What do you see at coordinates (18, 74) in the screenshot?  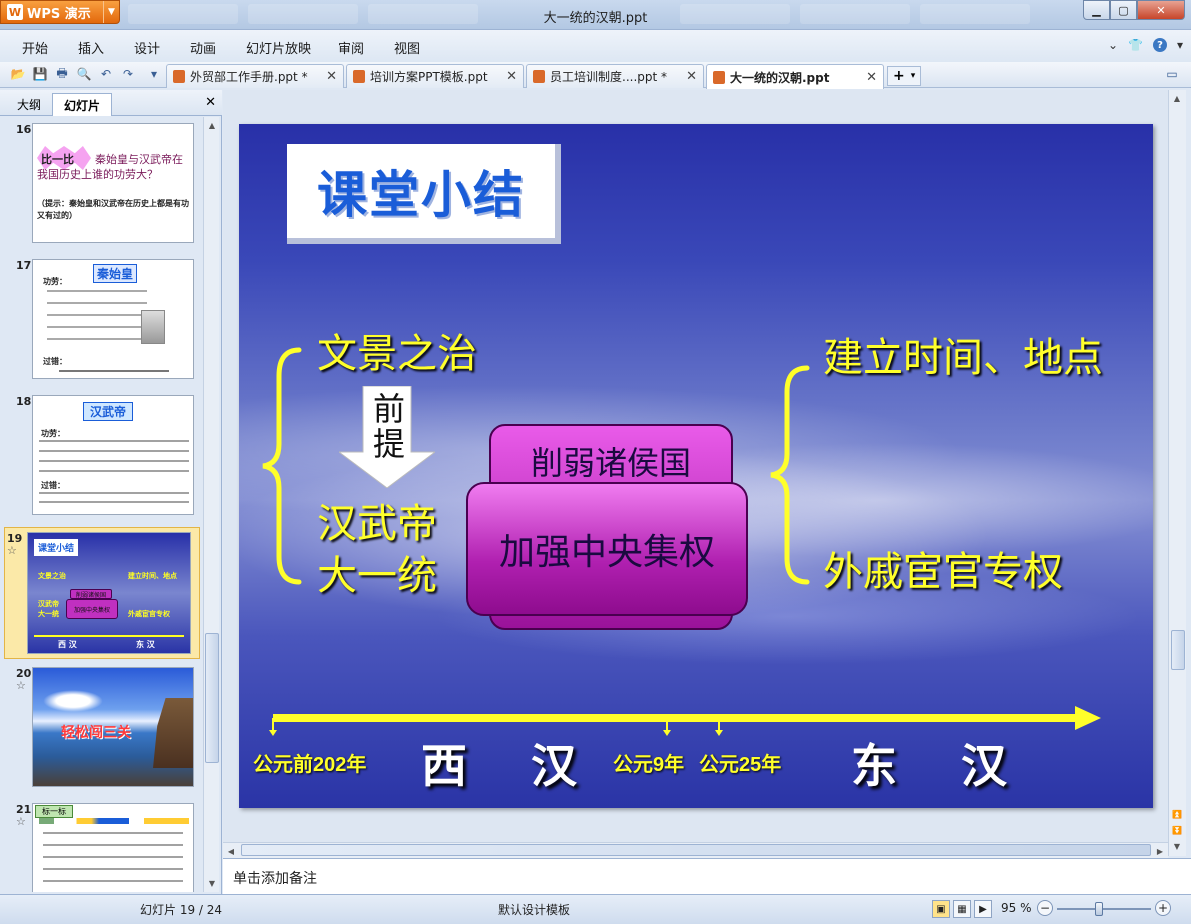 I see `open-folder-icon: 📂` at bounding box center [18, 74].